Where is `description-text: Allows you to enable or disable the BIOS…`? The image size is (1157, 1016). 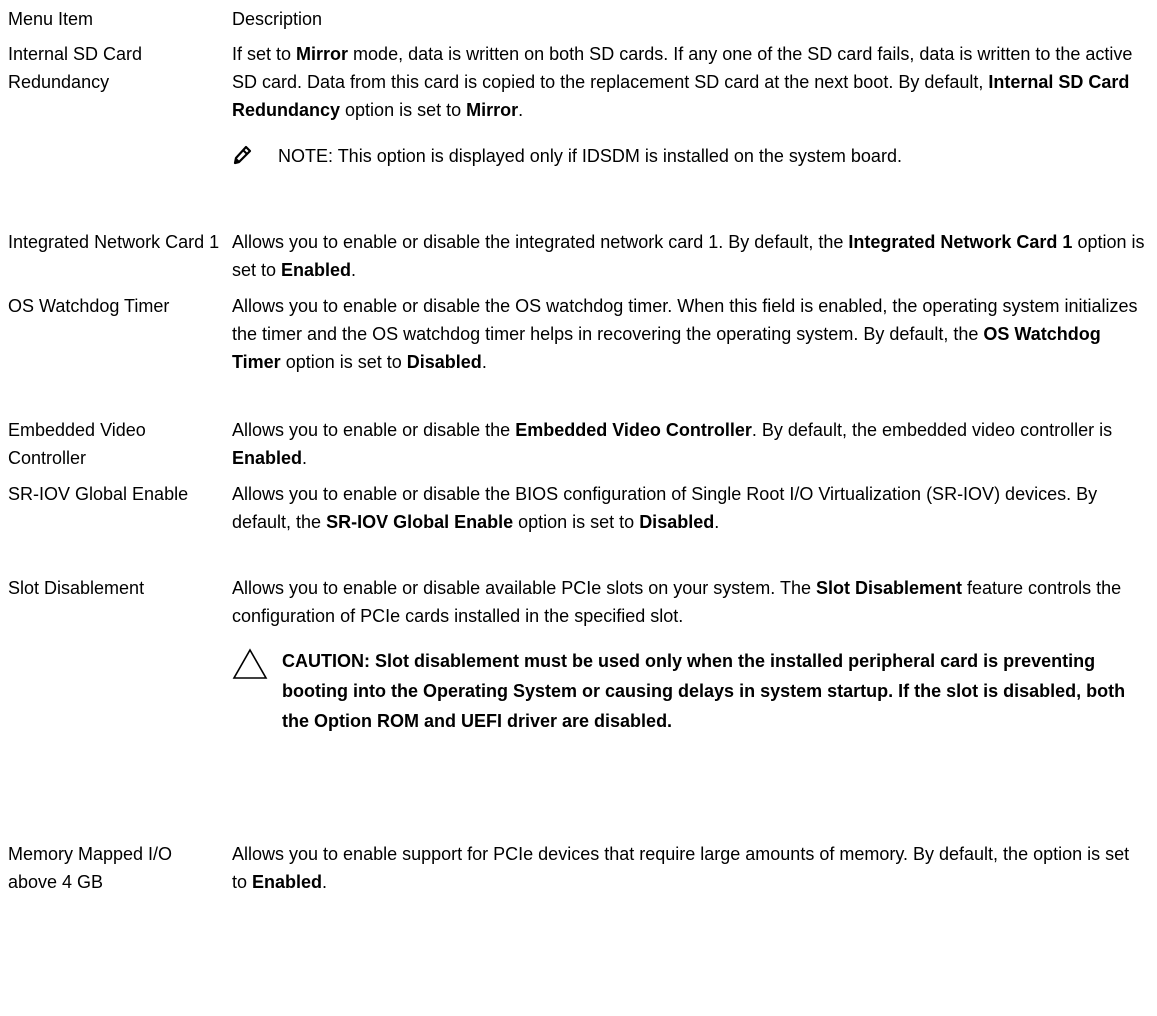
description-text: Allows you to enable or disable the BIOS… is located at coordinates (690, 508).